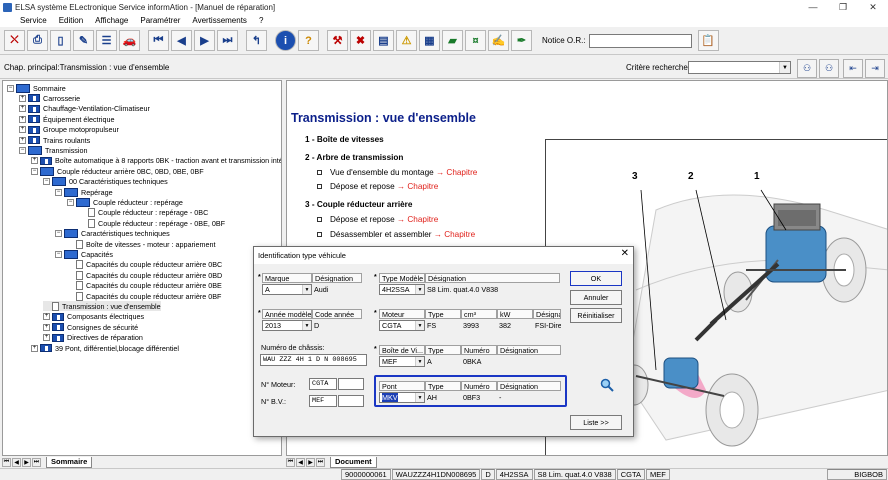  What do you see at coordinates (475, 40) in the screenshot?
I see `money-icon: ¤` at bounding box center [475, 40].